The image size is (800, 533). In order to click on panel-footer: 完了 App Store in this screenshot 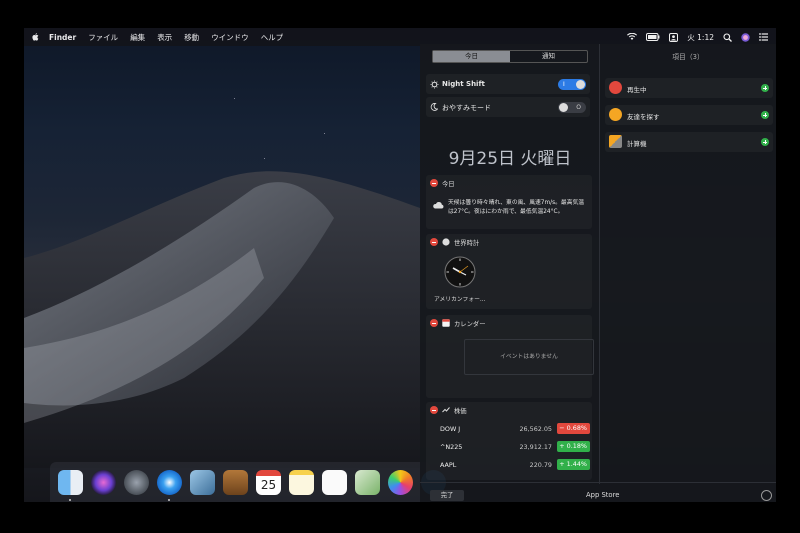, I will do `click(598, 492)`.